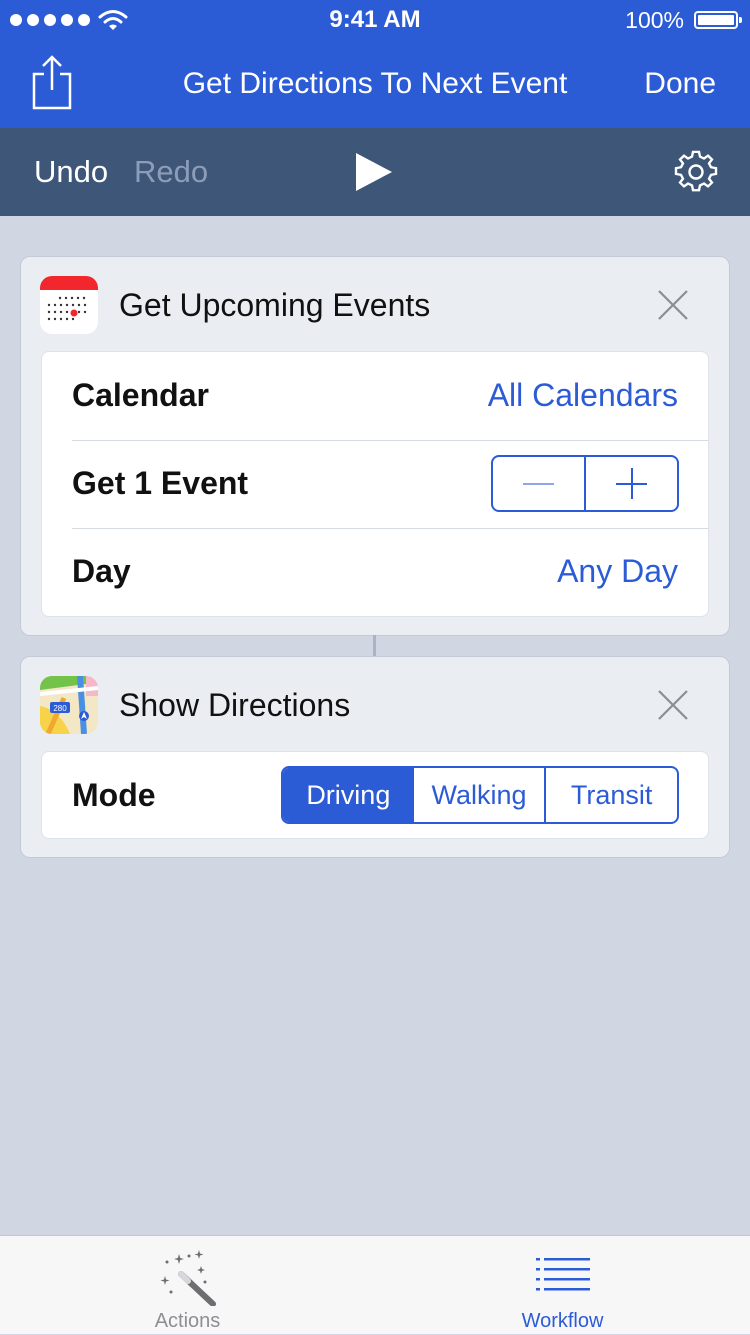 The width and height of the screenshot is (750, 1335). I want to click on play-icon, so click(374, 172).